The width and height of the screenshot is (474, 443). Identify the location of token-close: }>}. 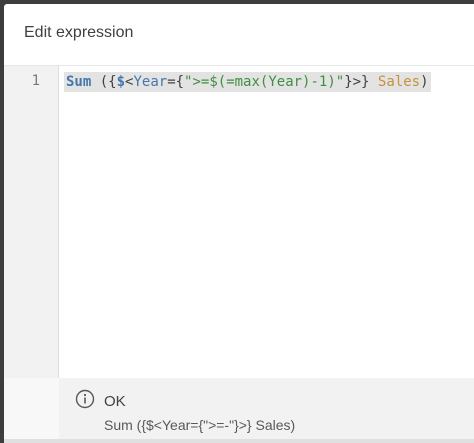
(361, 82).